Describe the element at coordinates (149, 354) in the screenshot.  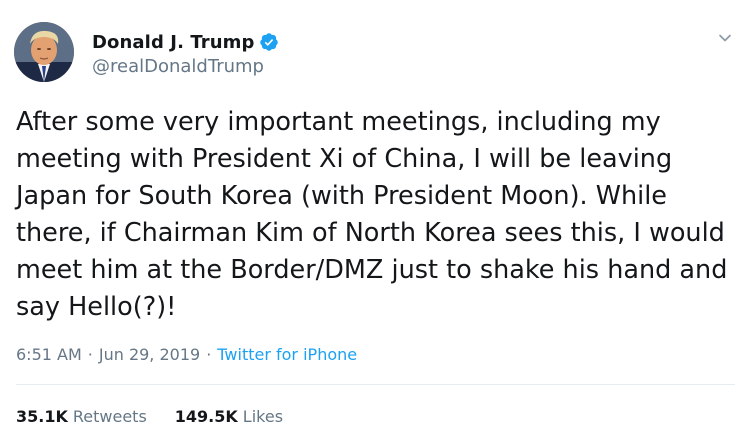
I see `tweet-date: Jun 29, 2019` at that location.